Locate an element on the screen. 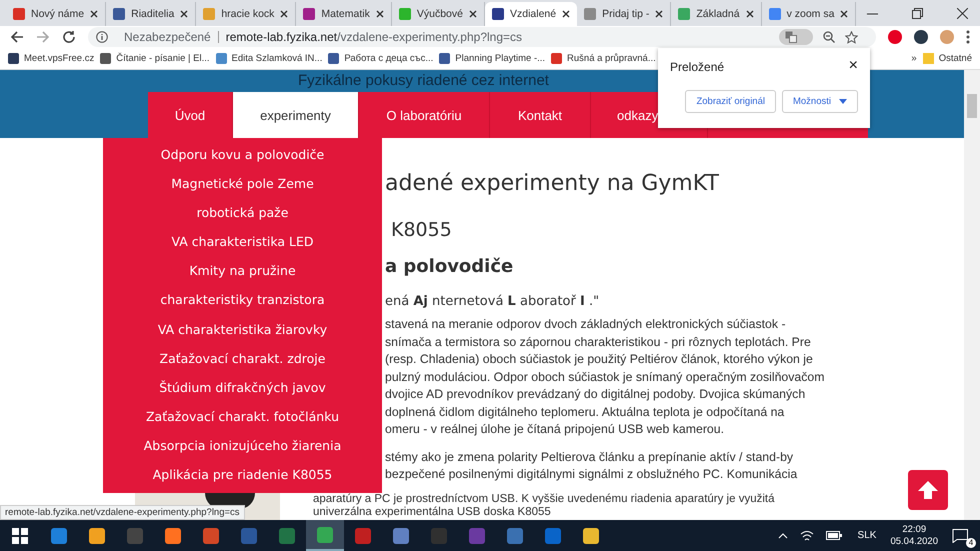 Image resolution: width=980 pixels, height=551 pixels. nav-item: Kontakt is located at coordinates (540, 115).